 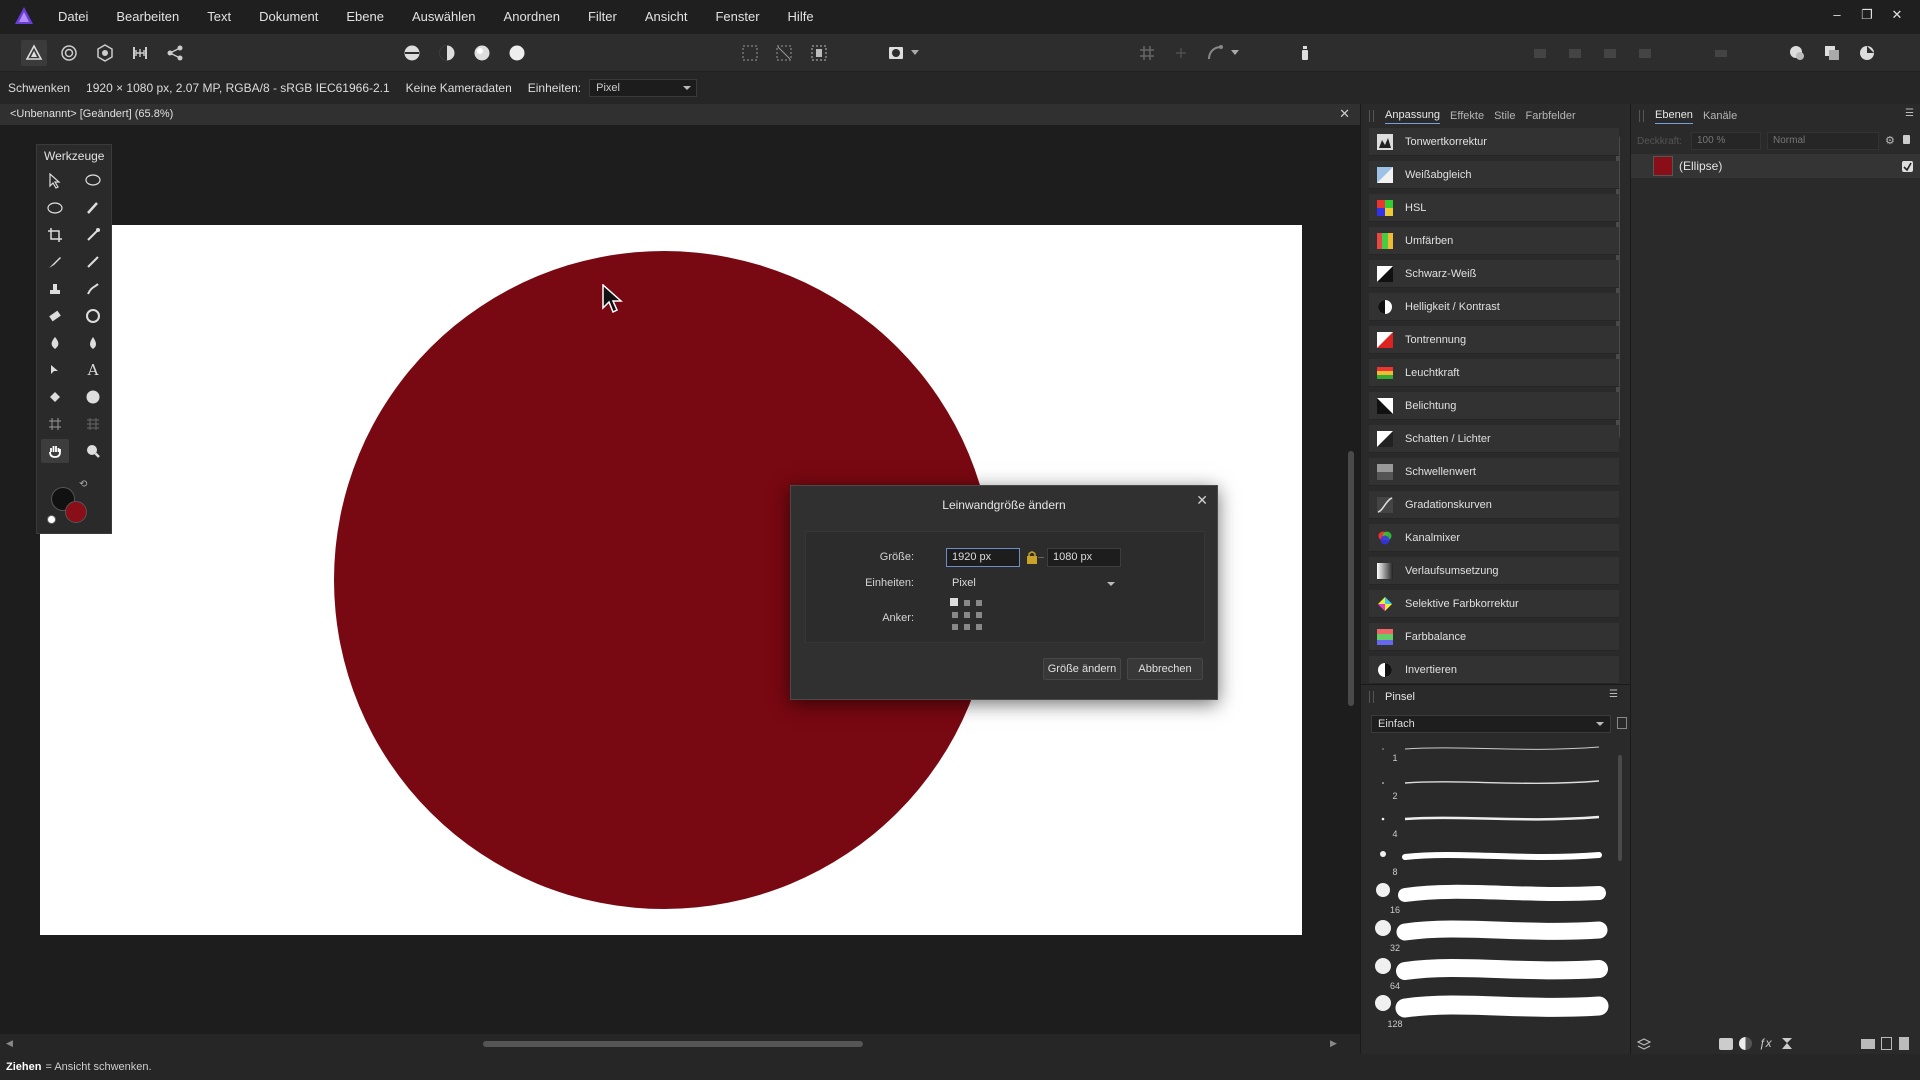 What do you see at coordinates (1344, 114) in the screenshot?
I see `document-close-button: ✕` at bounding box center [1344, 114].